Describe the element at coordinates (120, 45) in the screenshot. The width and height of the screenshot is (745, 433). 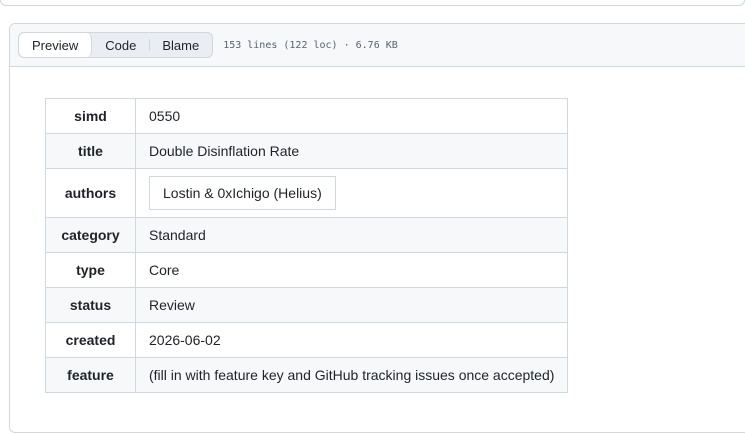
I see `tab-code: Code` at that location.